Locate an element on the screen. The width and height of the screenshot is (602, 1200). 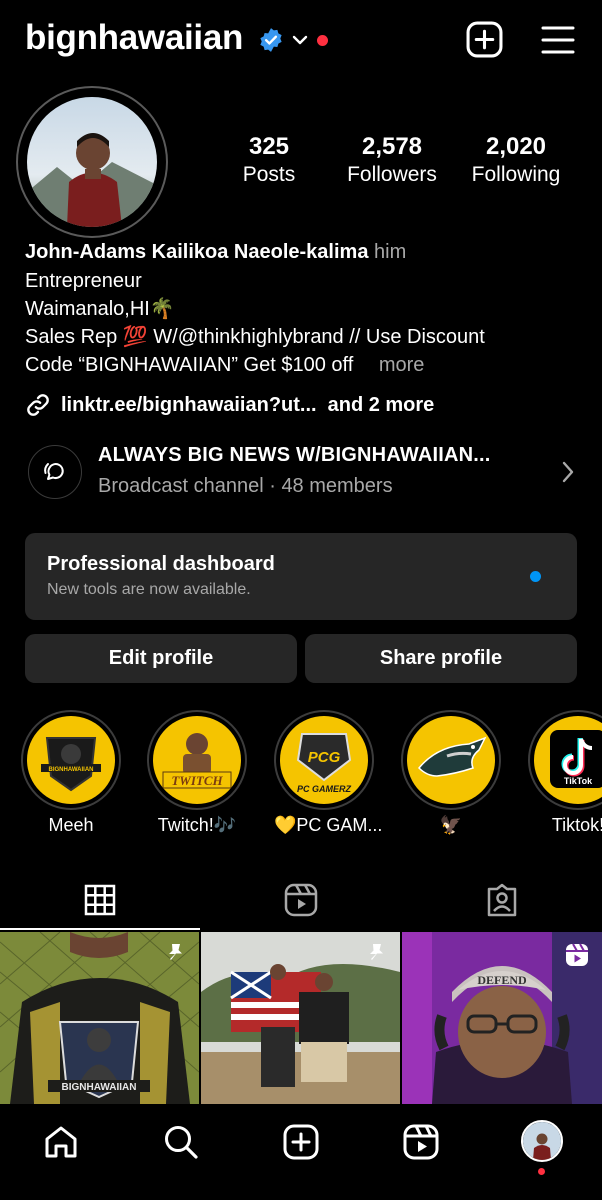
profile-tabs is located at coordinates (301, 900).